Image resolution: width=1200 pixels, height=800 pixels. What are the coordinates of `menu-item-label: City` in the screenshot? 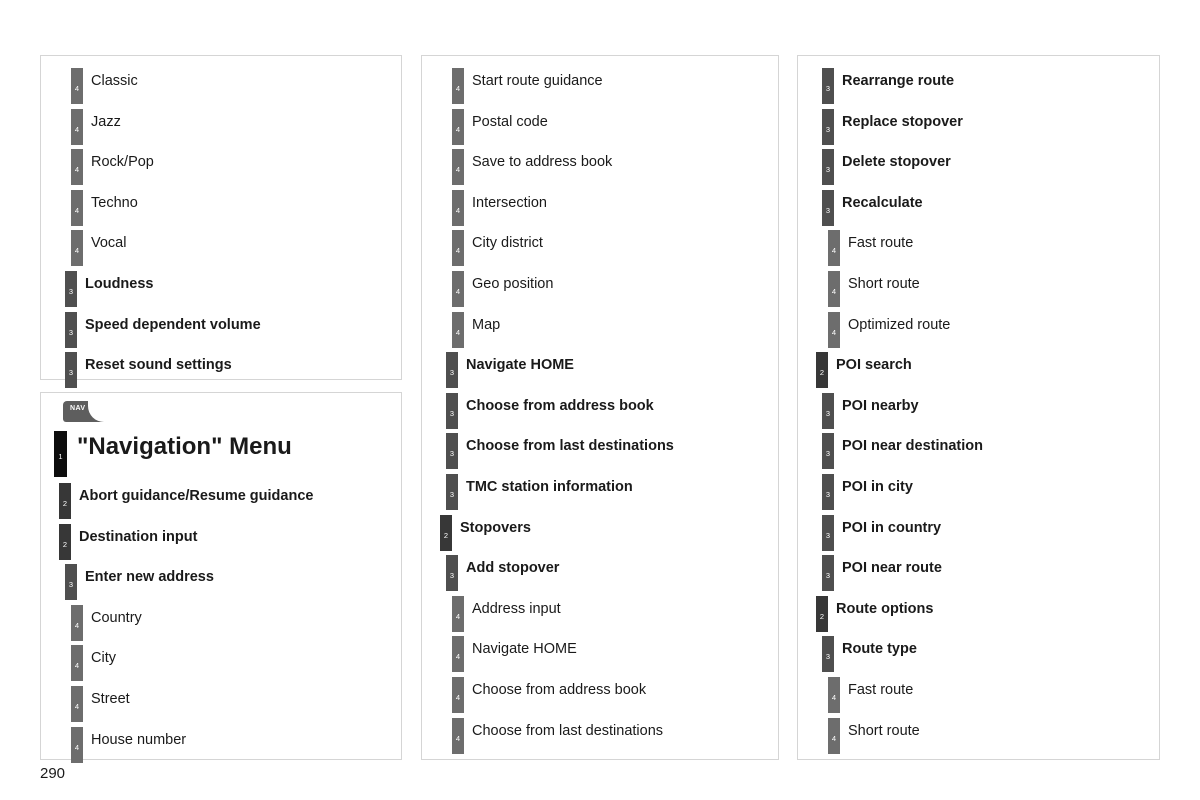 It's located at (103, 658).